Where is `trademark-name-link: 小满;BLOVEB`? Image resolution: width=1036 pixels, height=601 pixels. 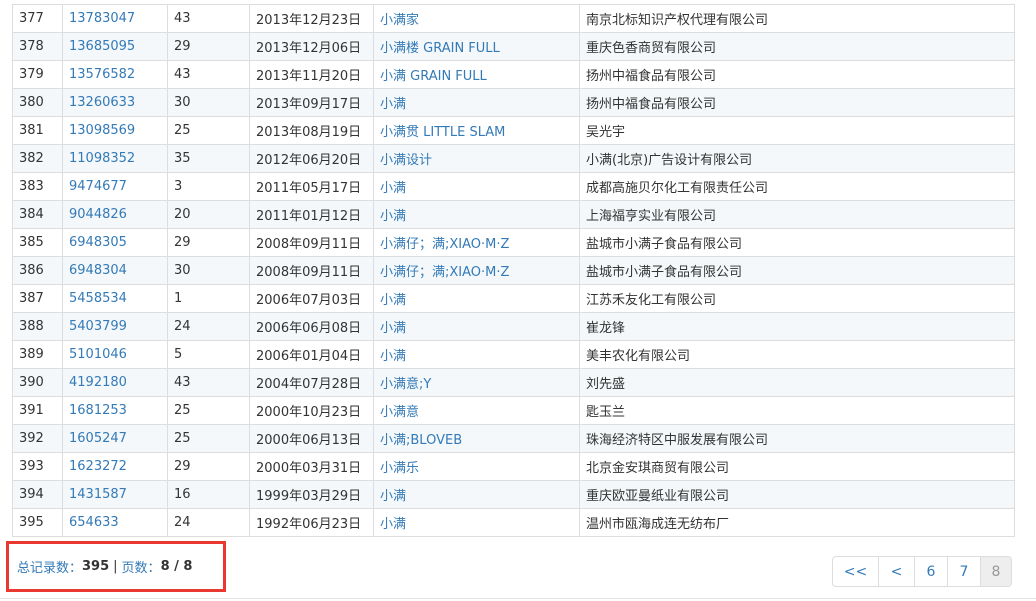
trademark-name-link: 小满;BLOVEB is located at coordinates (421, 440).